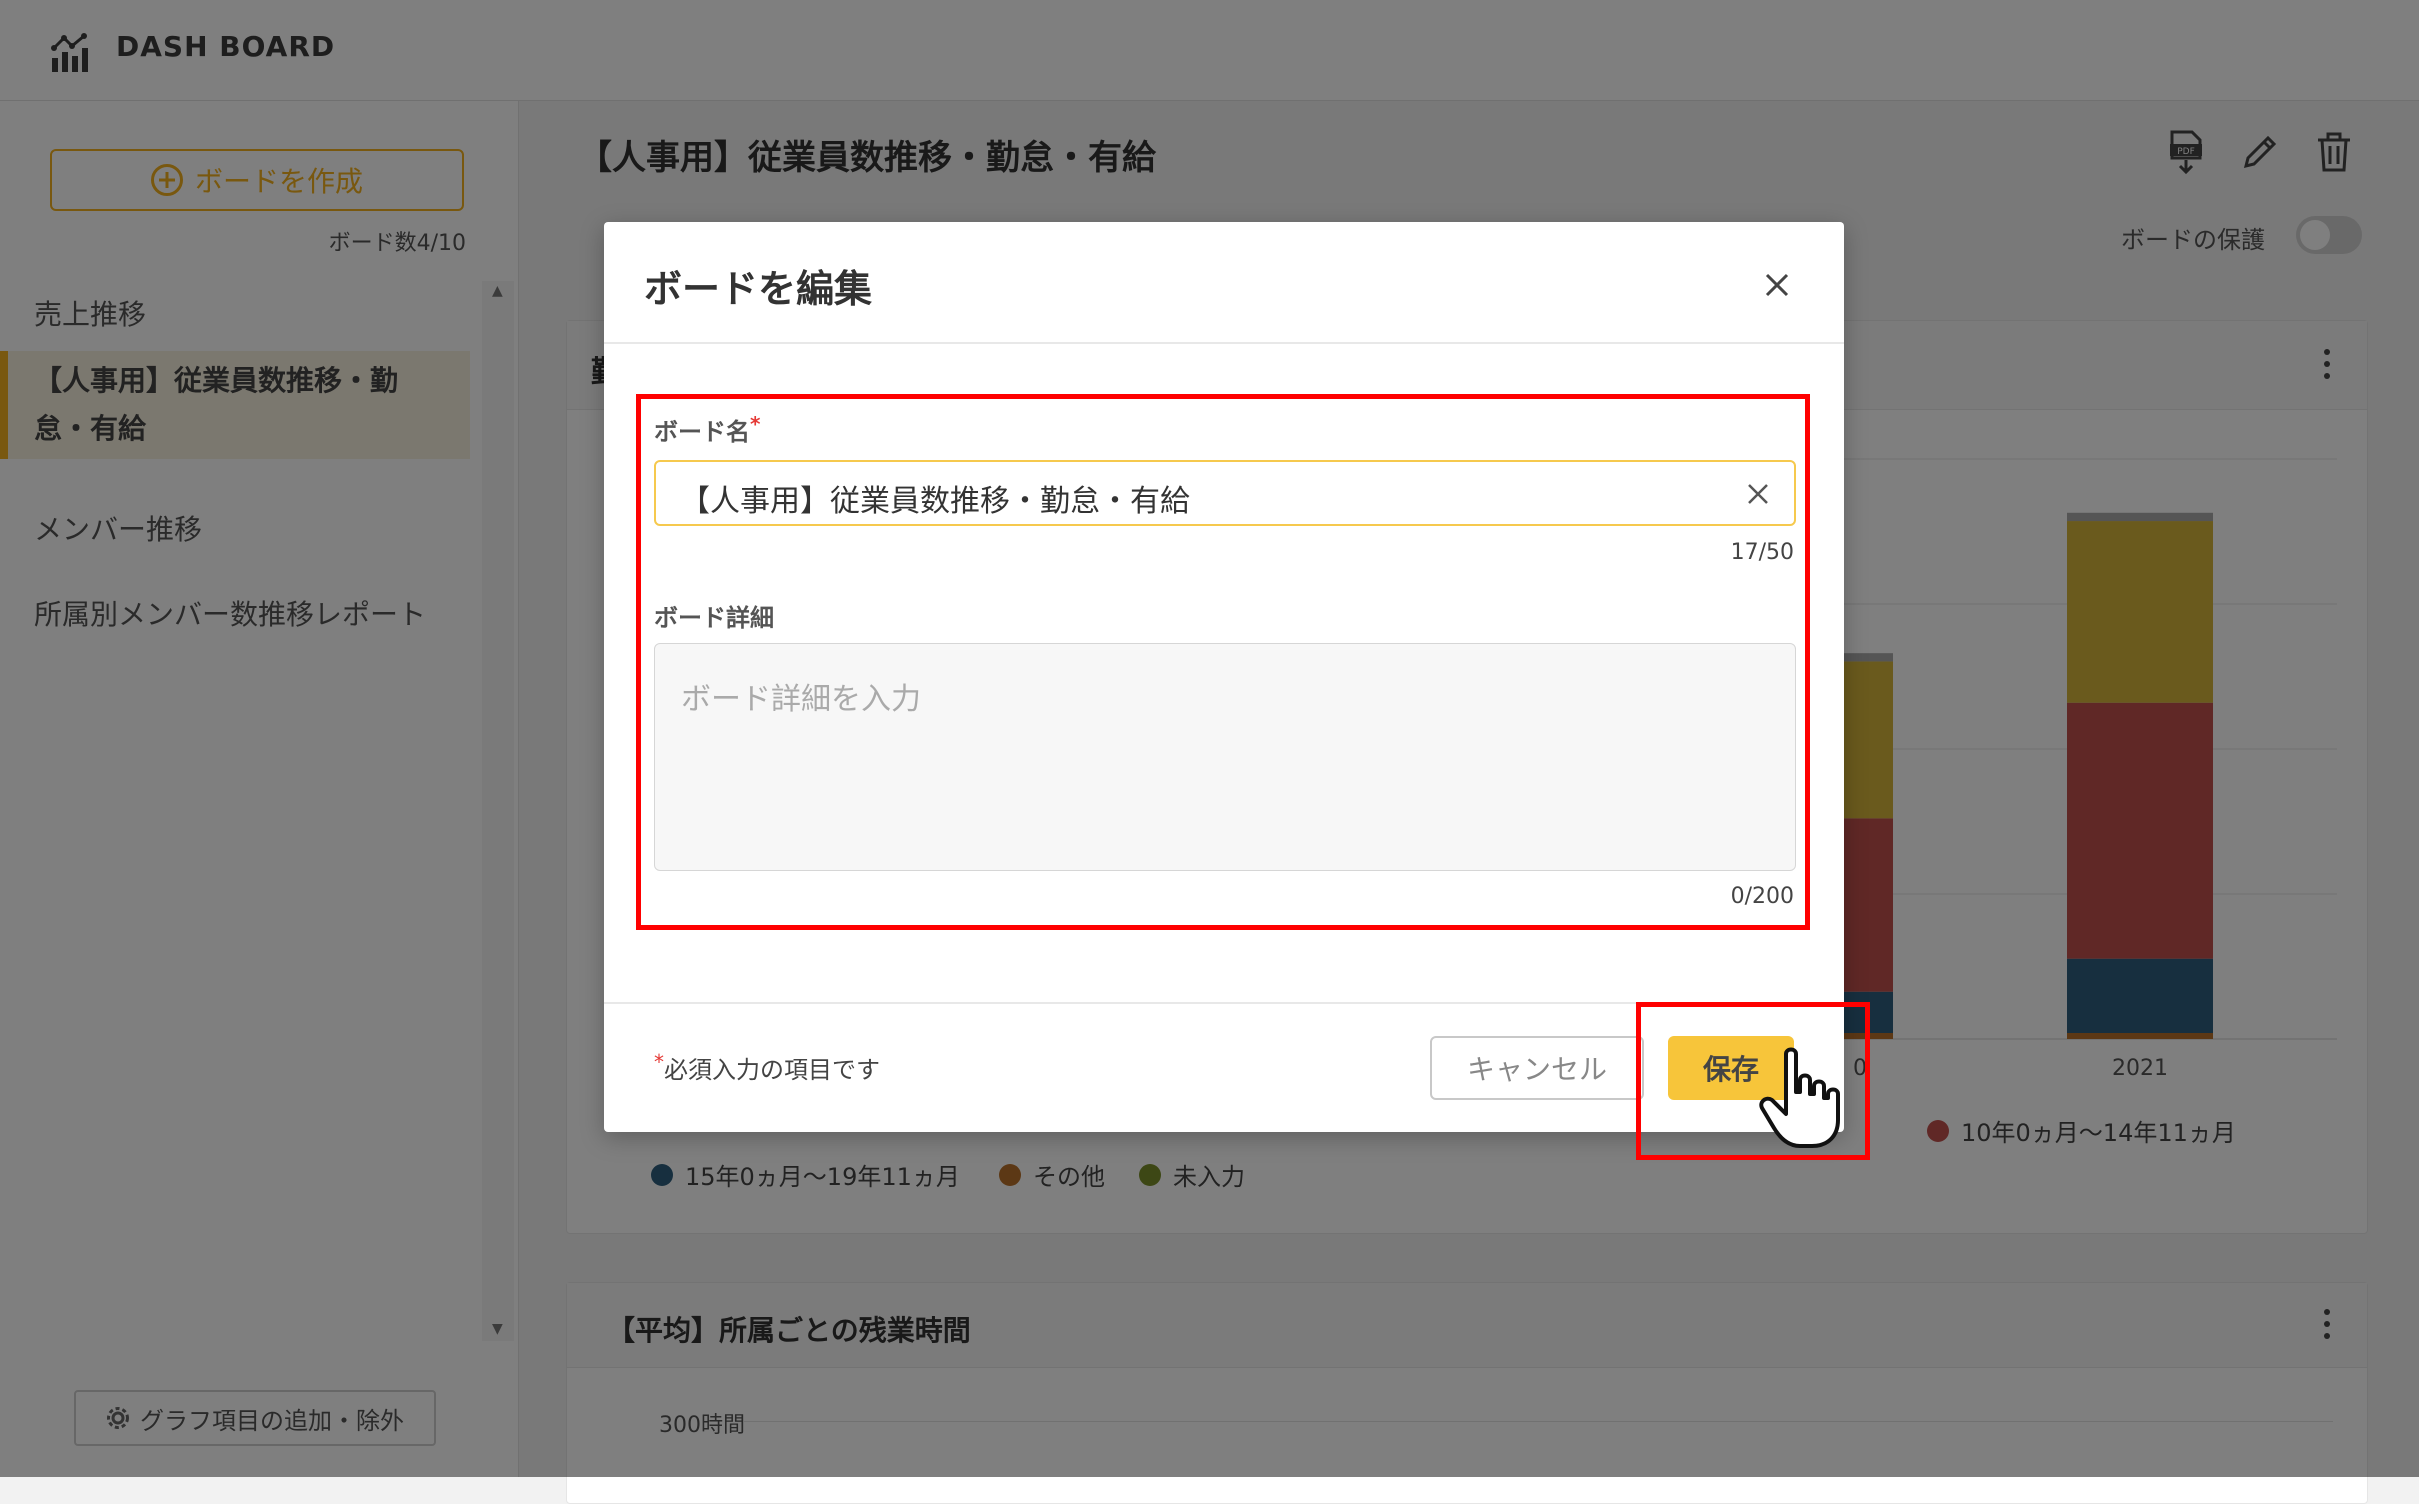 The height and width of the screenshot is (1504, 2419). I want to click on hand-pointer-cursor-icon, so click(1799, 1097).